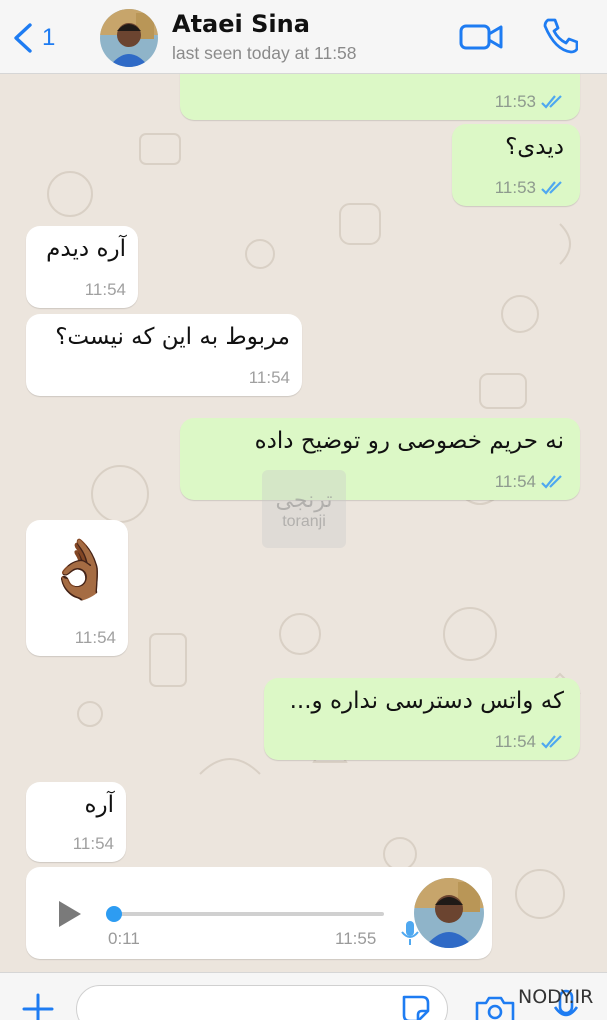 The image size is (607, 1020). I want to click on message-bubble-incoming: آره دیدم 11:54, so click(82, 267).